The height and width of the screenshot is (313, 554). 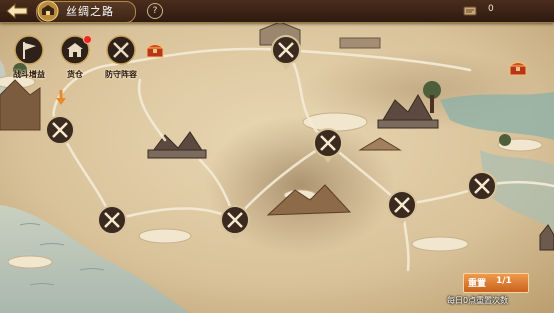 What do you see at coordinates (75, 59) in the screenshot?
I see `warehouse-button: 货仓` at bounding box center [75, 59].